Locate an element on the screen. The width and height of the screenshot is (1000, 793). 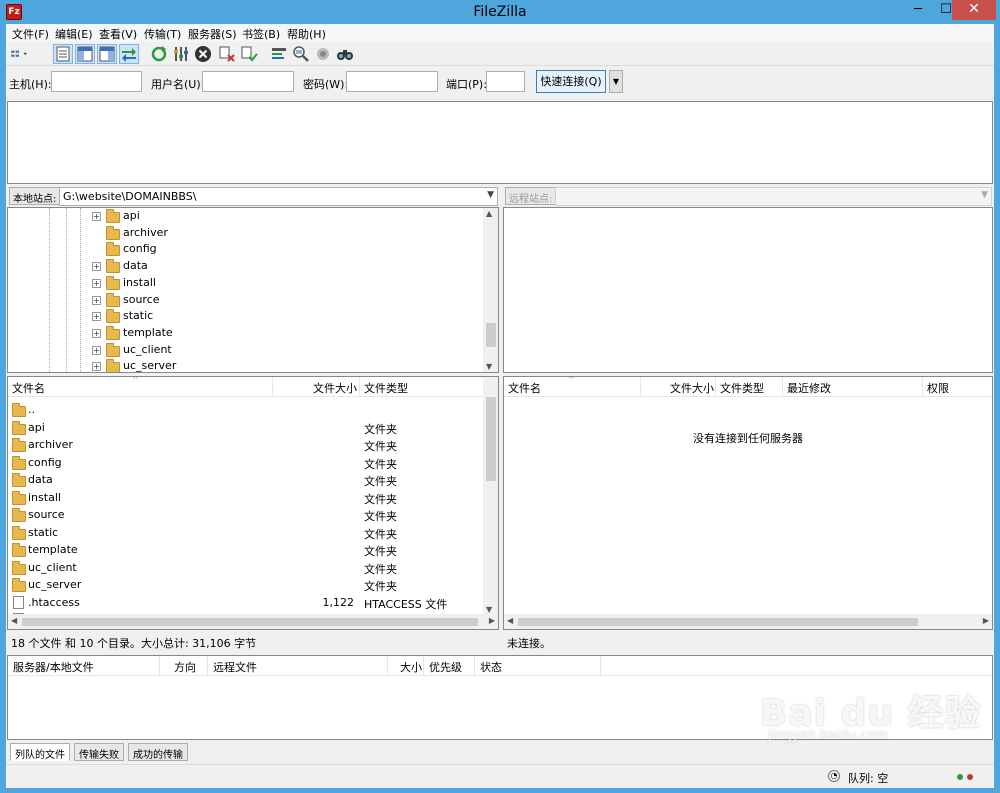
queue-col-priority: 优先级 is located at coordinates (445, 667).